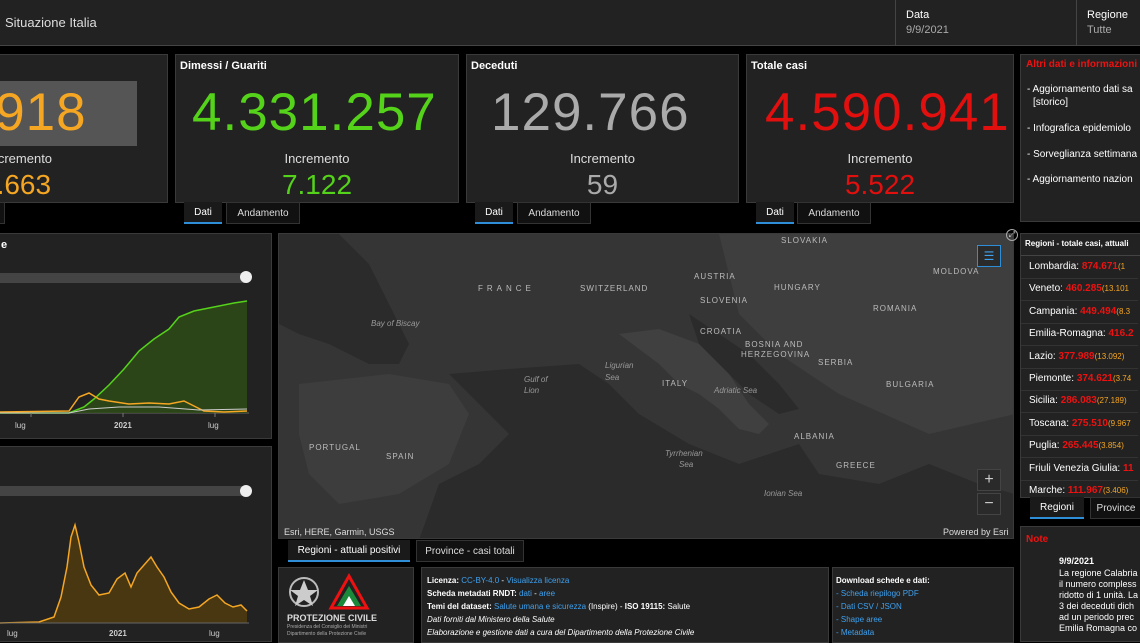 The width and height of the screenshot is (1140, 643). Describe the element at coordinates (1099, 266) in the screenshot. I see `region-total: 874.671` at that location.